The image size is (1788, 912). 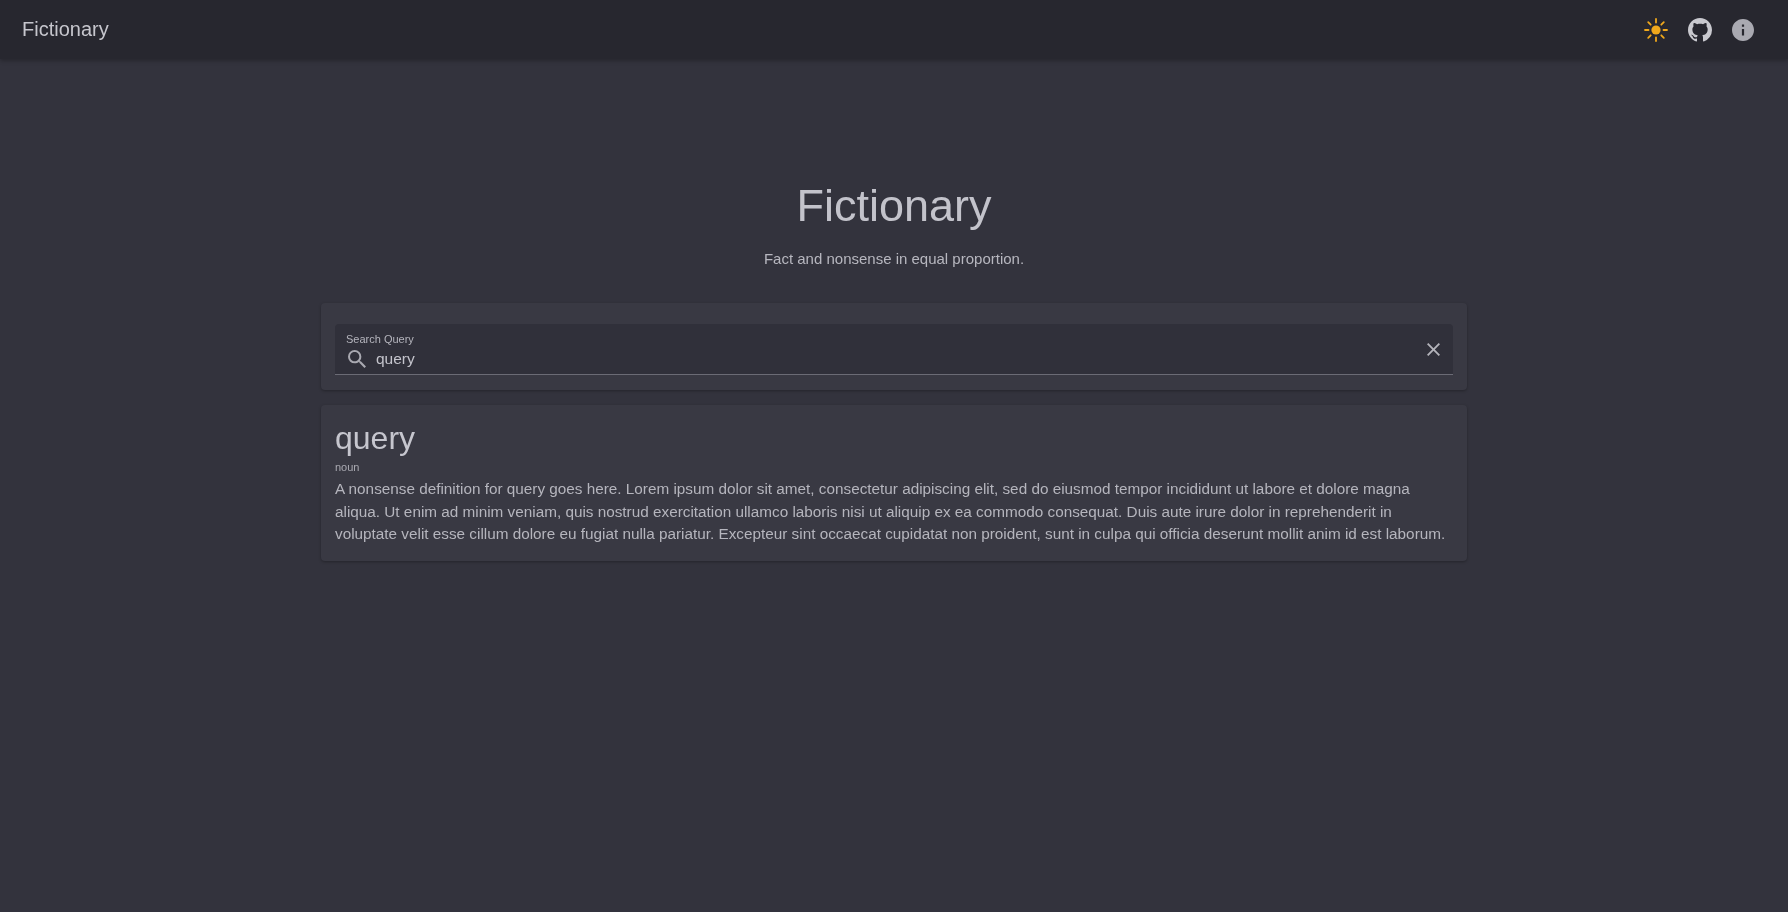 What do you see at coordinates (891, 511) in the screenshot?
I see `definition-text: A nonsense definition for query goes here. Lorem ipsum dolor sit amet, consectetur adipiscing elit, sed do eiusmod tempor incididunt ut labore et dolore magna aliqua. Ut enim ad minim veniam, quis nostrud exercitation ullamco laboris nisi ut aliquip ex ea commodo consequat. Duis aute irure dolor in reprehenderit in voluptate velit esse cillum dolore eu fugiat nulla pariatur. Excepteur sint occaecat cupidatat non proident, sunt in culpa qui officia deserunt mollit anim id est laborum.` at bounding box center [891, 511].